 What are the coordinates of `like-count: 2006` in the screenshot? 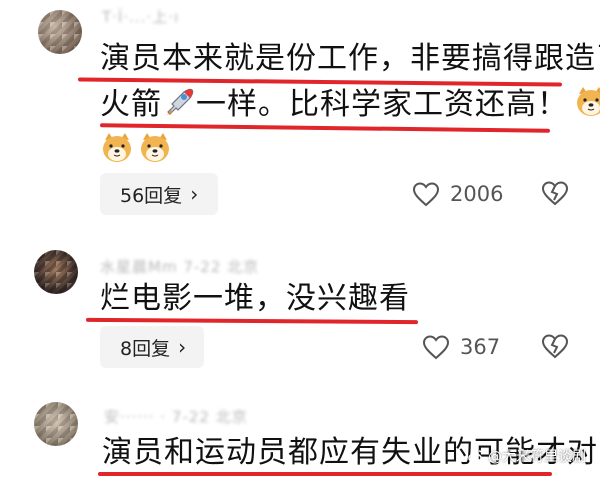 It's located at (477, 194).